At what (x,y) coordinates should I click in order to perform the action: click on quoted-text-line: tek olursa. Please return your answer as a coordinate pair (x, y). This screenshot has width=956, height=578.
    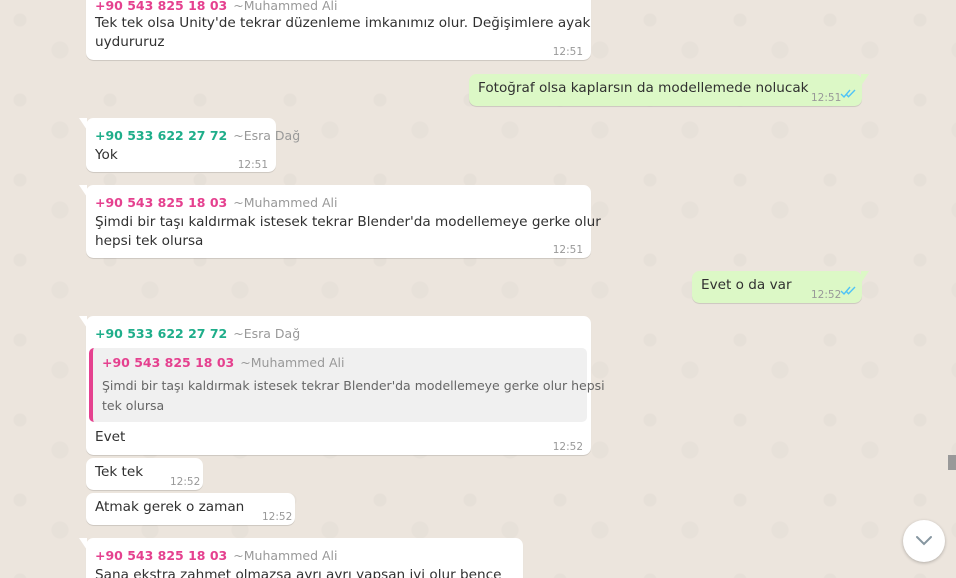
    Looking at the image, I should click on (133, 405).